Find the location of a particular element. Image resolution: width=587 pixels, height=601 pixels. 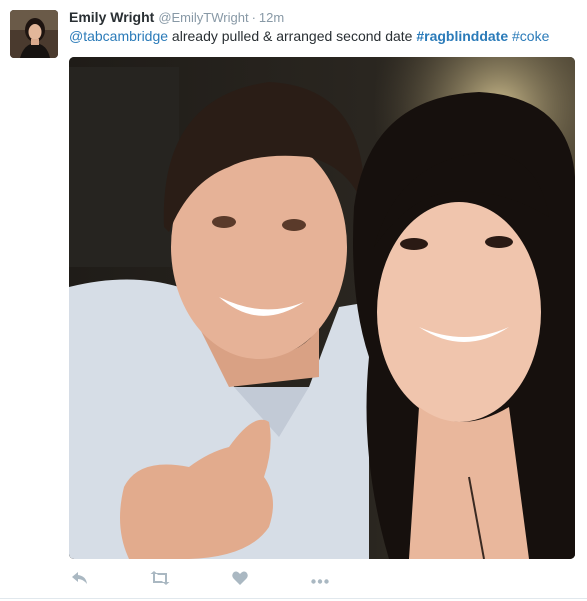

retweet-button is located at coordinates (160, 580).